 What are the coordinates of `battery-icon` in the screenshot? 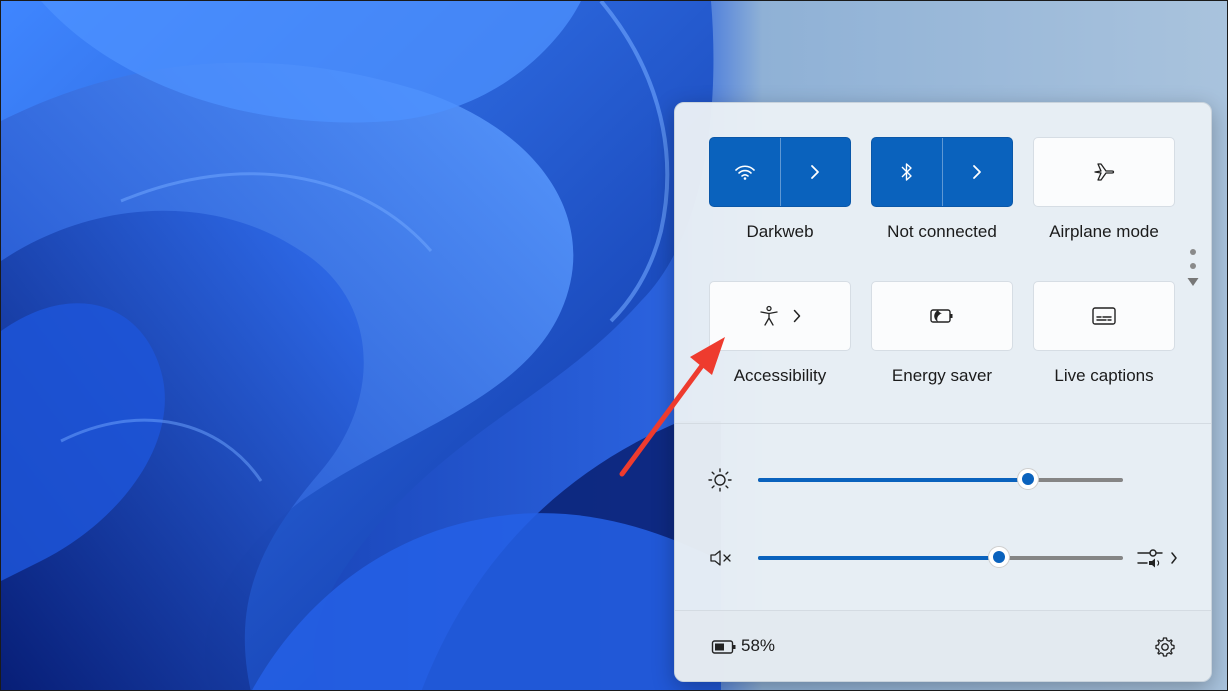 It's located at (724, 647).